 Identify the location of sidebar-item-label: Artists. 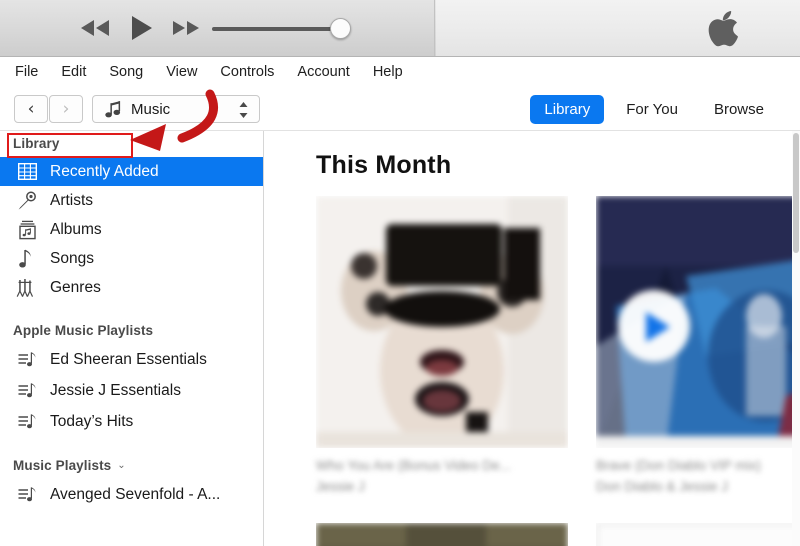
(72, 200).